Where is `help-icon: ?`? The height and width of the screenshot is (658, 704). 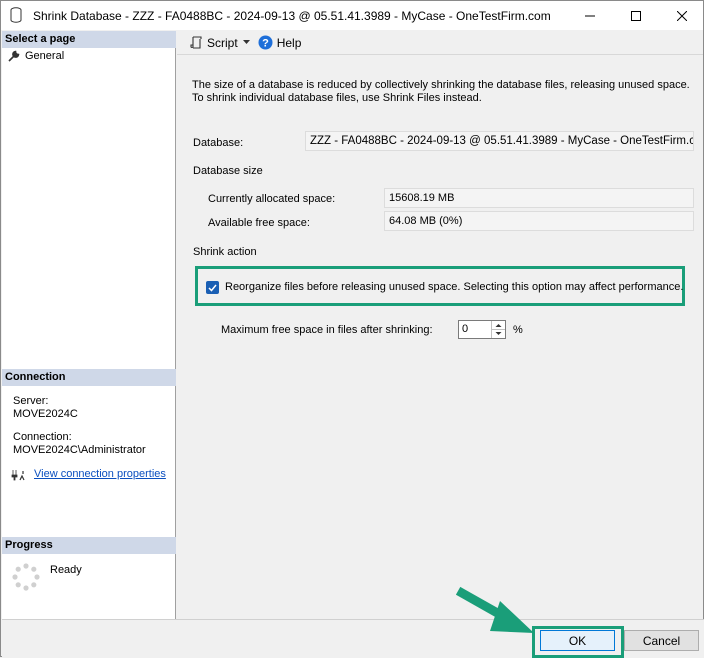
help-icon: ? is located at coordinates (265, 42).